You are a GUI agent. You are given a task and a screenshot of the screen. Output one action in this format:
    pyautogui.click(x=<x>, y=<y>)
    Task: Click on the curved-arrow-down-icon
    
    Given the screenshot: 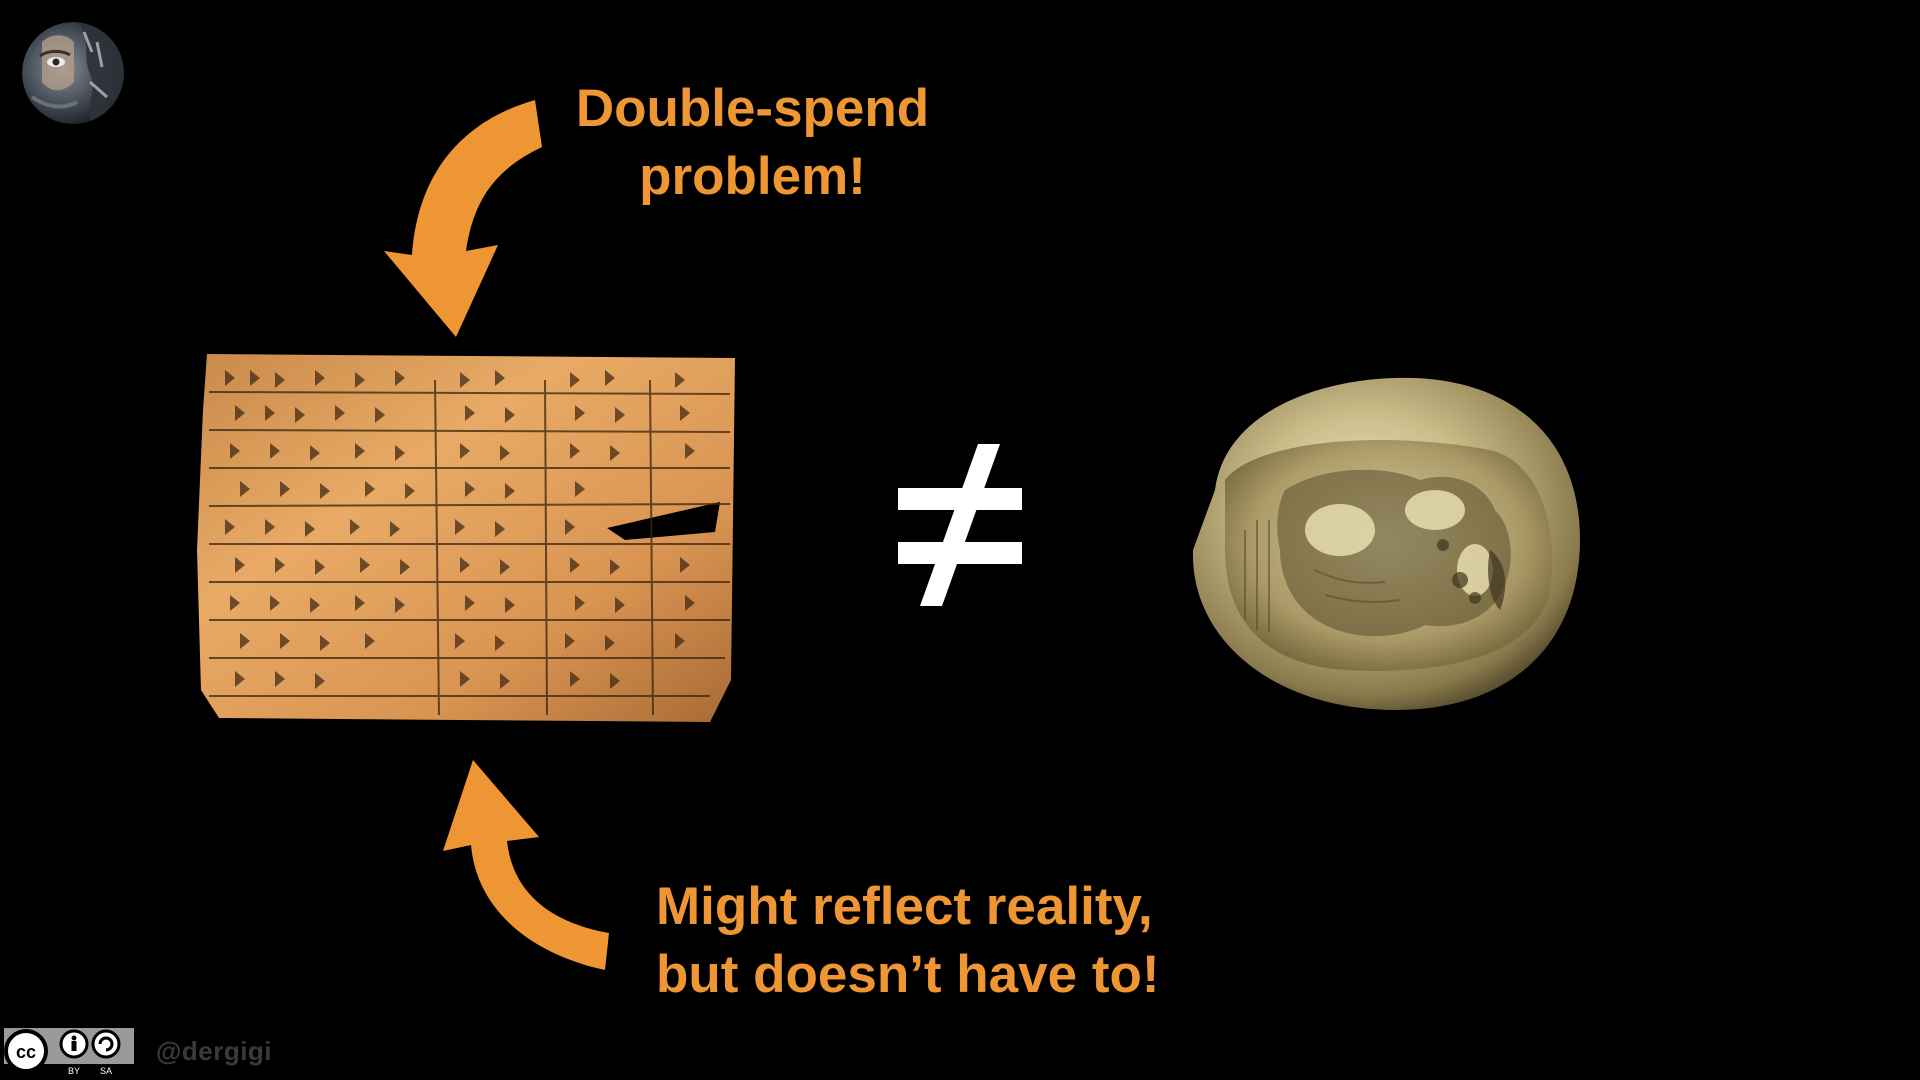 What is the action you would take?
    pyautogui.click(x=460, y=217)
    